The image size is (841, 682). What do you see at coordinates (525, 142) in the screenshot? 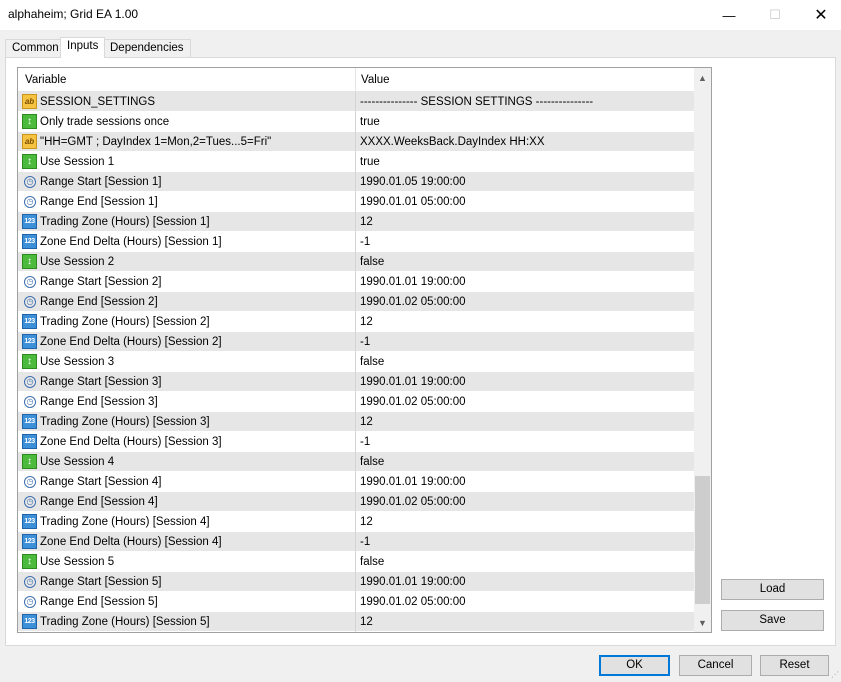
I see `value-cell: XXXX.WeeksBack.DayIndex HH:XX` at bounding box center [525, 142].